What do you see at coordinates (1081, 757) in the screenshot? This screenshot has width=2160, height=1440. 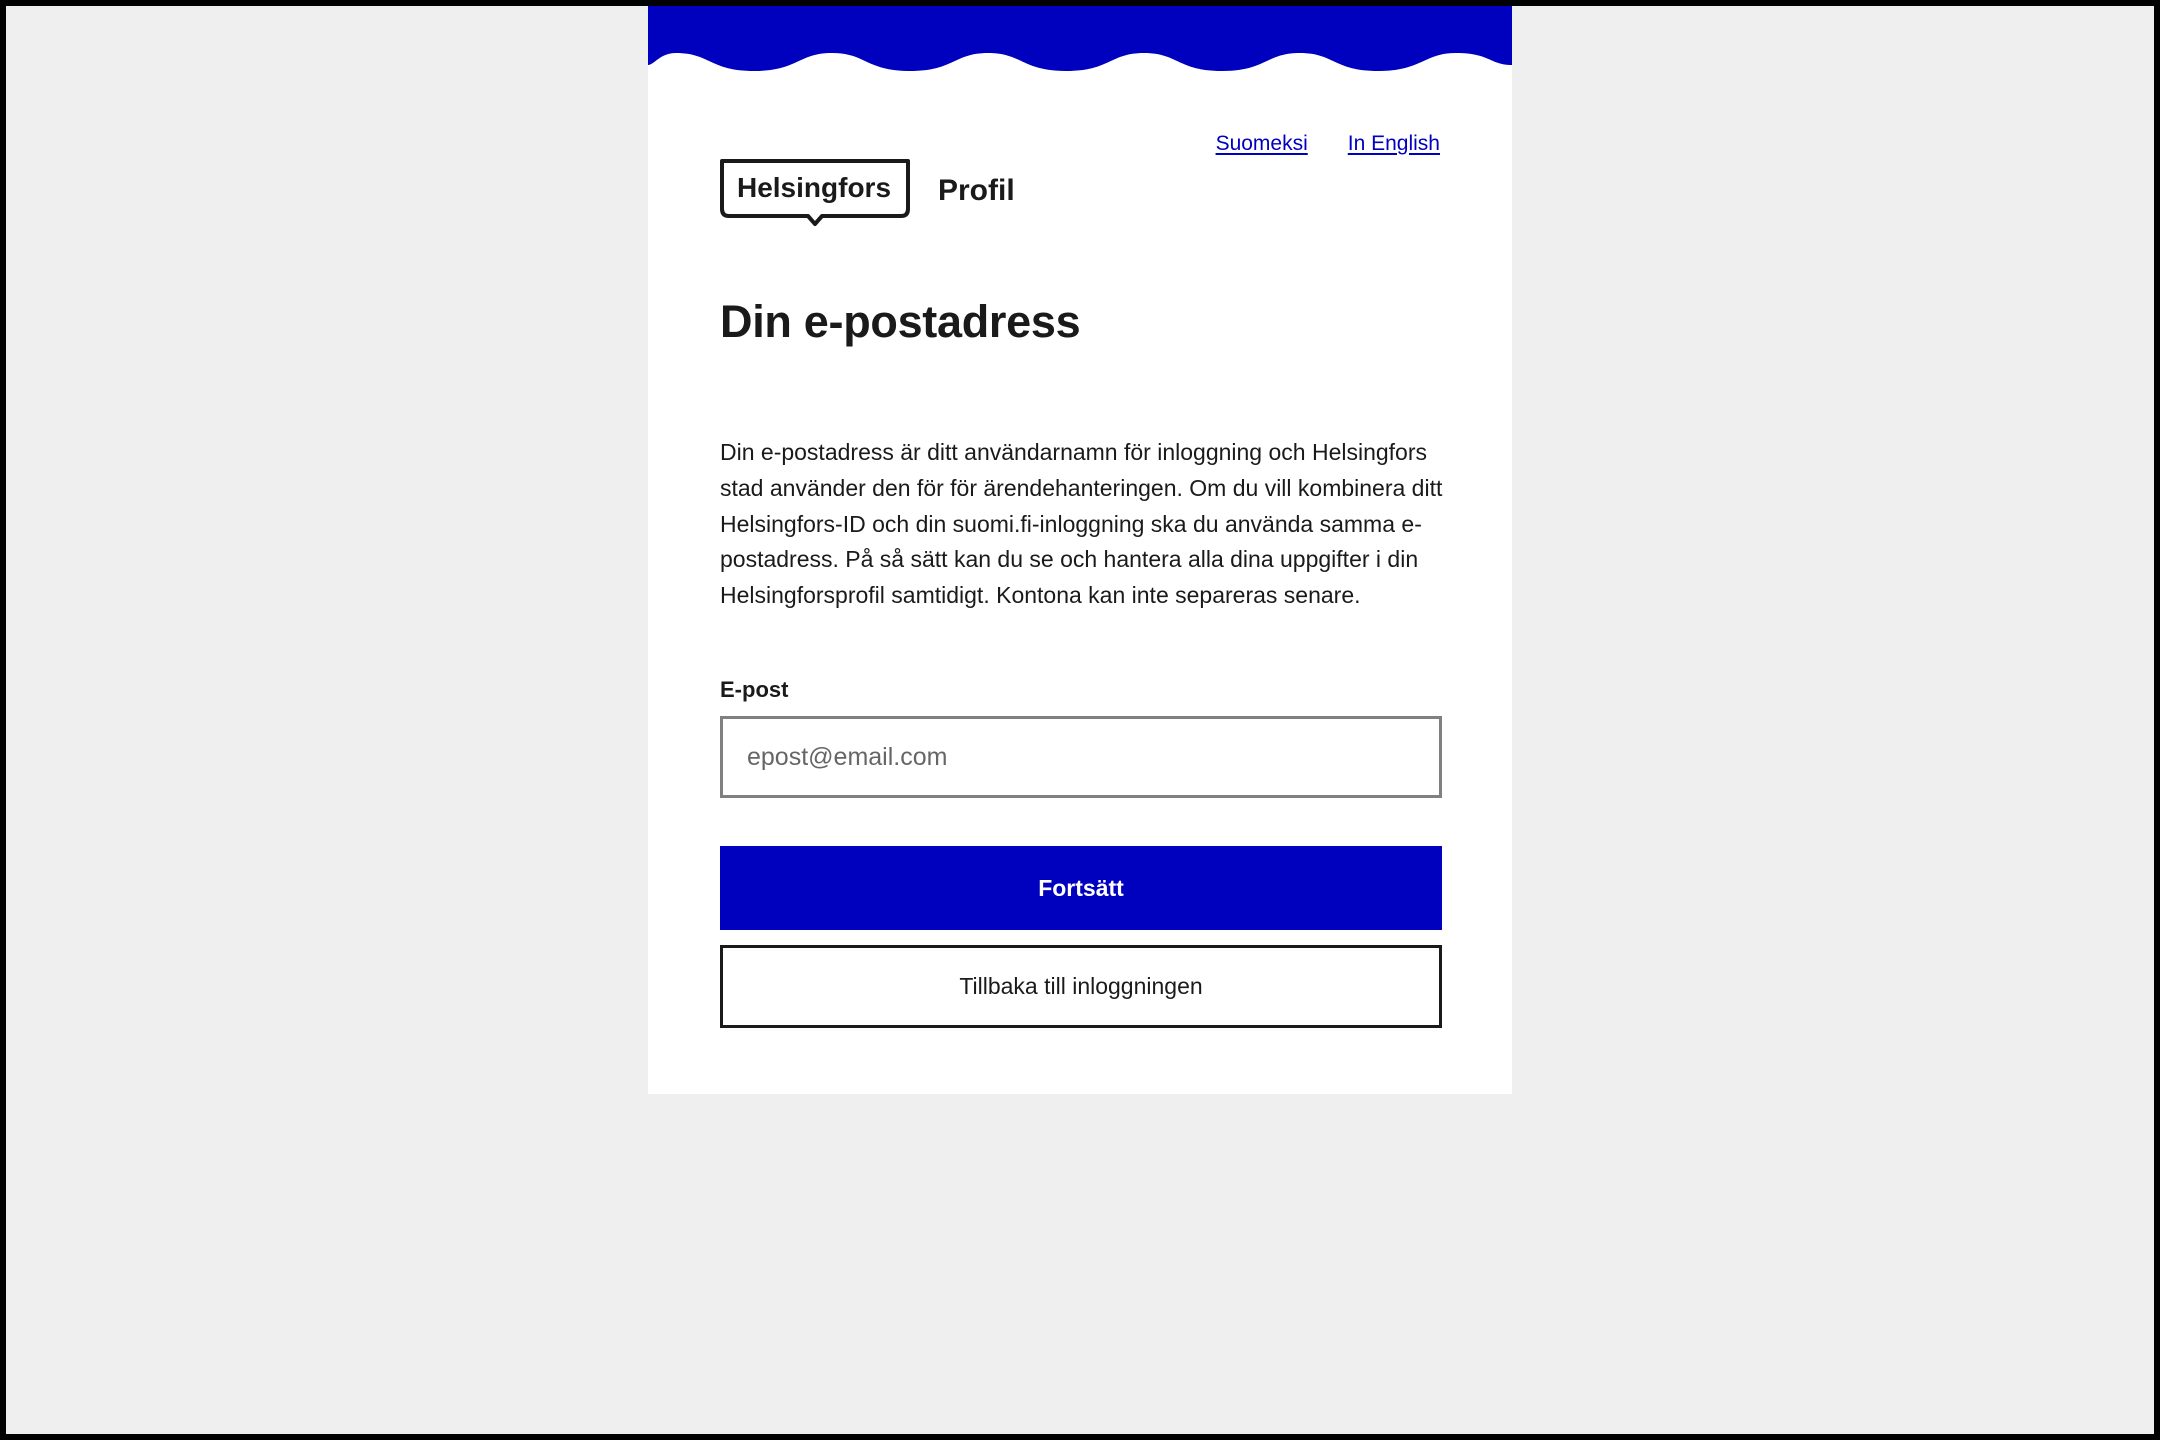 I see `email-input` at bounding box center [1081, 757].